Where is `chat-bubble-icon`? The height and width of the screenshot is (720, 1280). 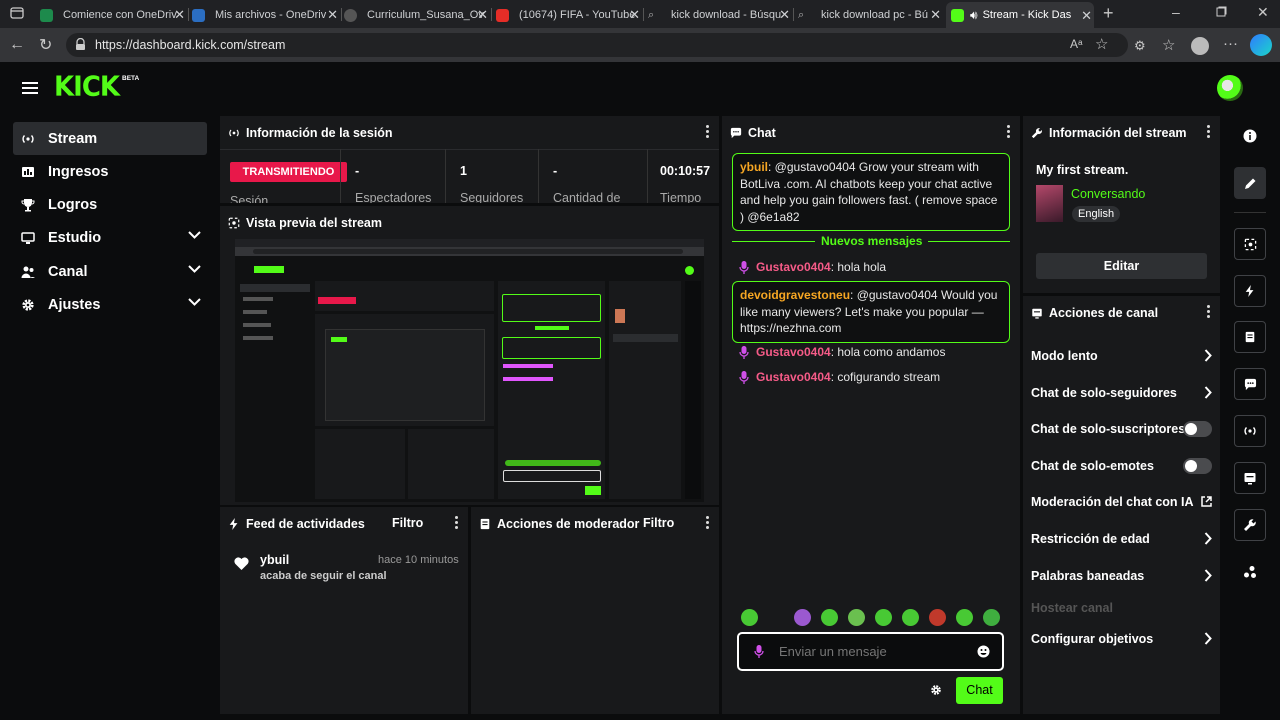
chat-bubble-icon is located at coordinates (1250, 384).